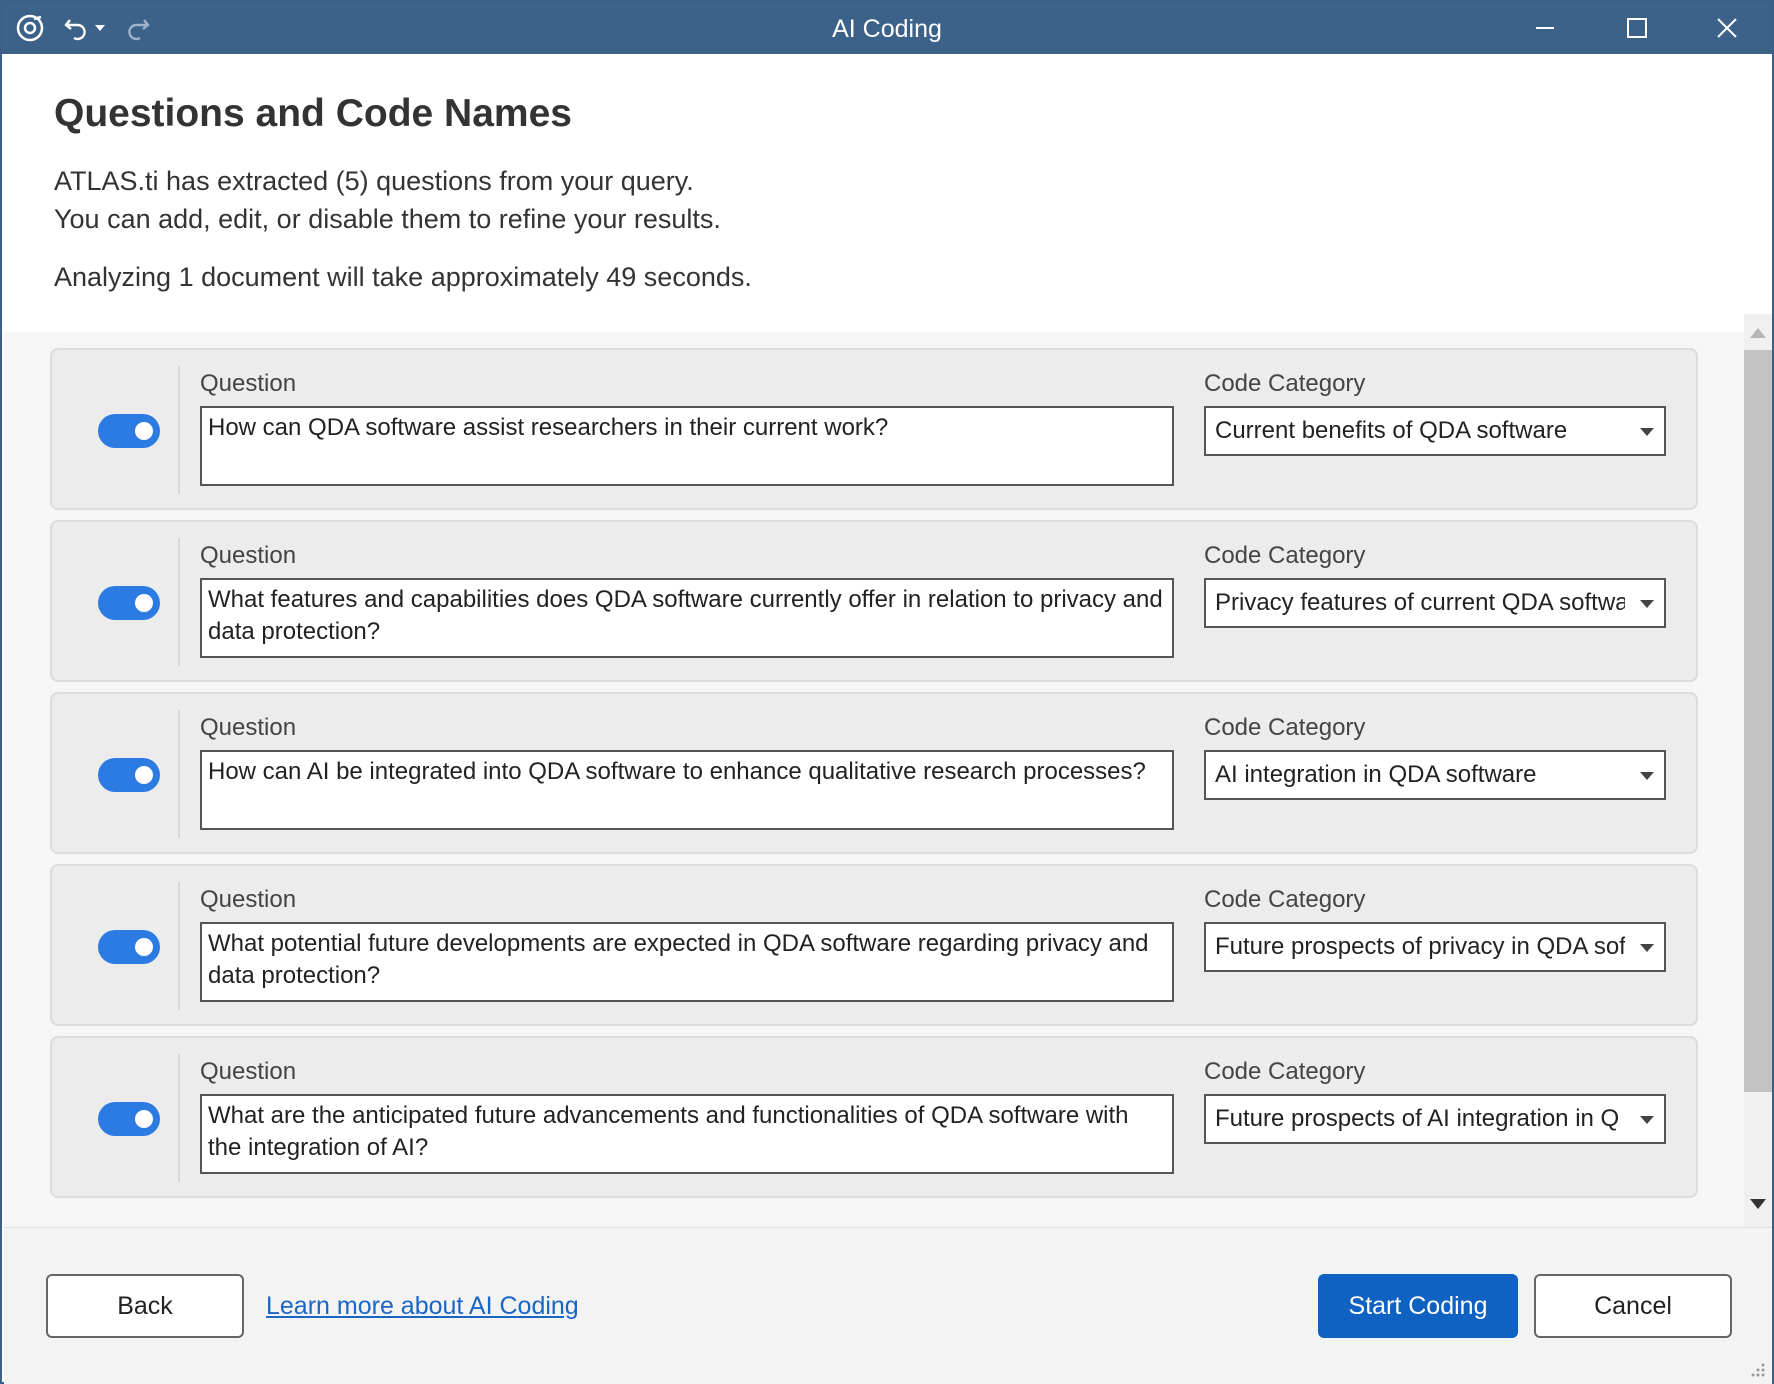 This screenshot has height=1384, width=1774. I want to click on maximize-icon, so click(1637, 28).